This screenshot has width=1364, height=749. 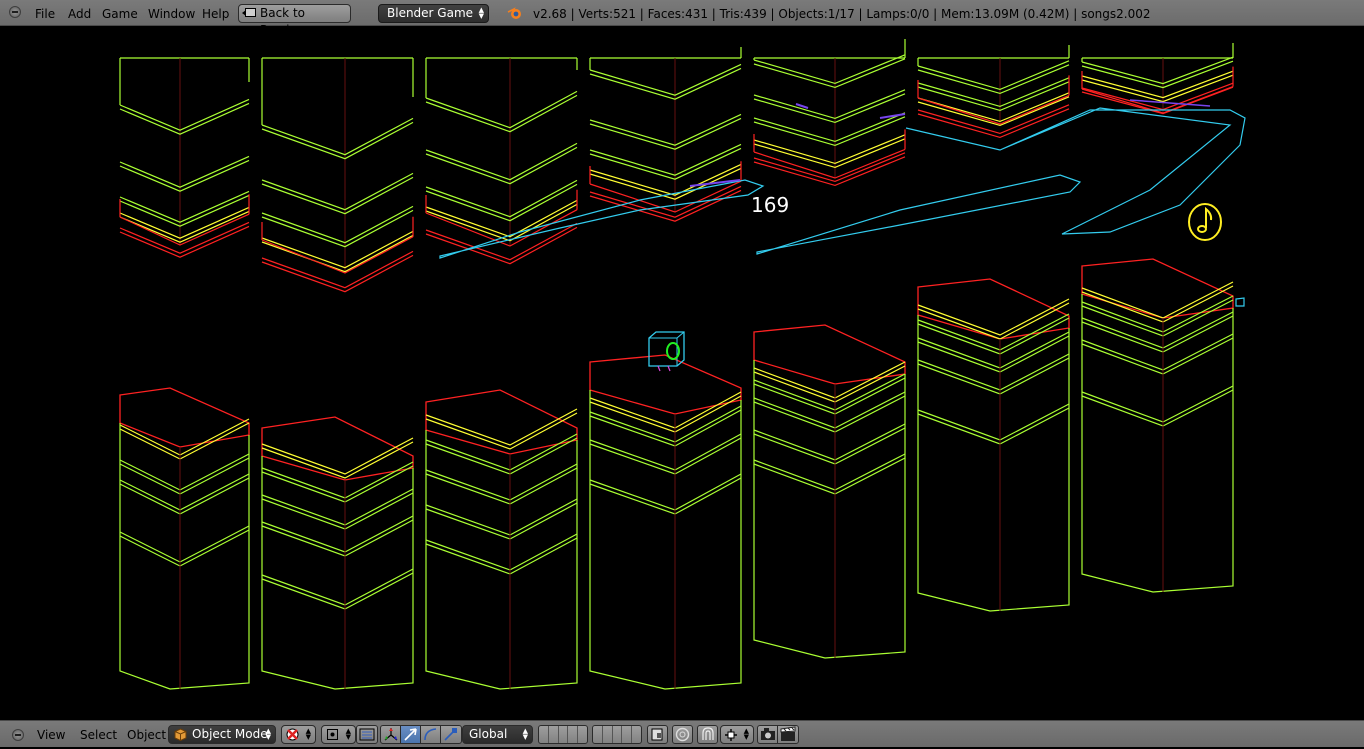 I want to click on menu-file: File, so click(x=45, y=13).